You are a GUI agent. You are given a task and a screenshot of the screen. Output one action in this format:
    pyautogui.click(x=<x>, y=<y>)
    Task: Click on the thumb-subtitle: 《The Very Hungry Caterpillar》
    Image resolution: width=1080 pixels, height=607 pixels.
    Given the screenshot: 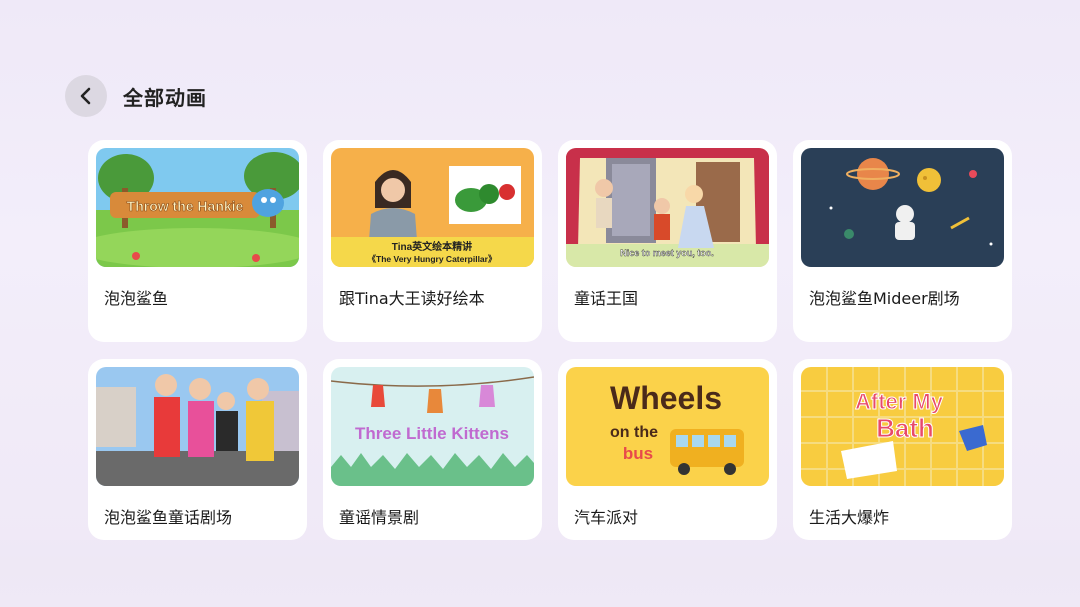 What is the action you would take?
    pyautogui.click(x=432, y=259)
    